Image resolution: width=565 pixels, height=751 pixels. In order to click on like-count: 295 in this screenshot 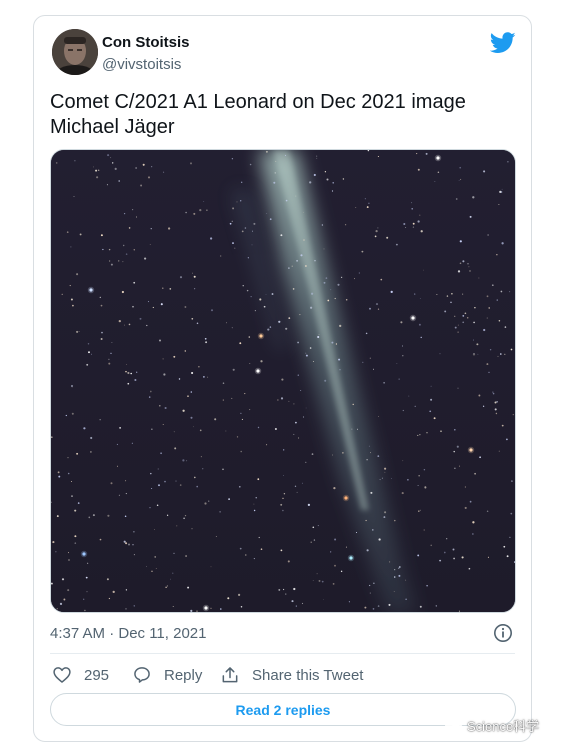, I will do `click(97, 675)`.